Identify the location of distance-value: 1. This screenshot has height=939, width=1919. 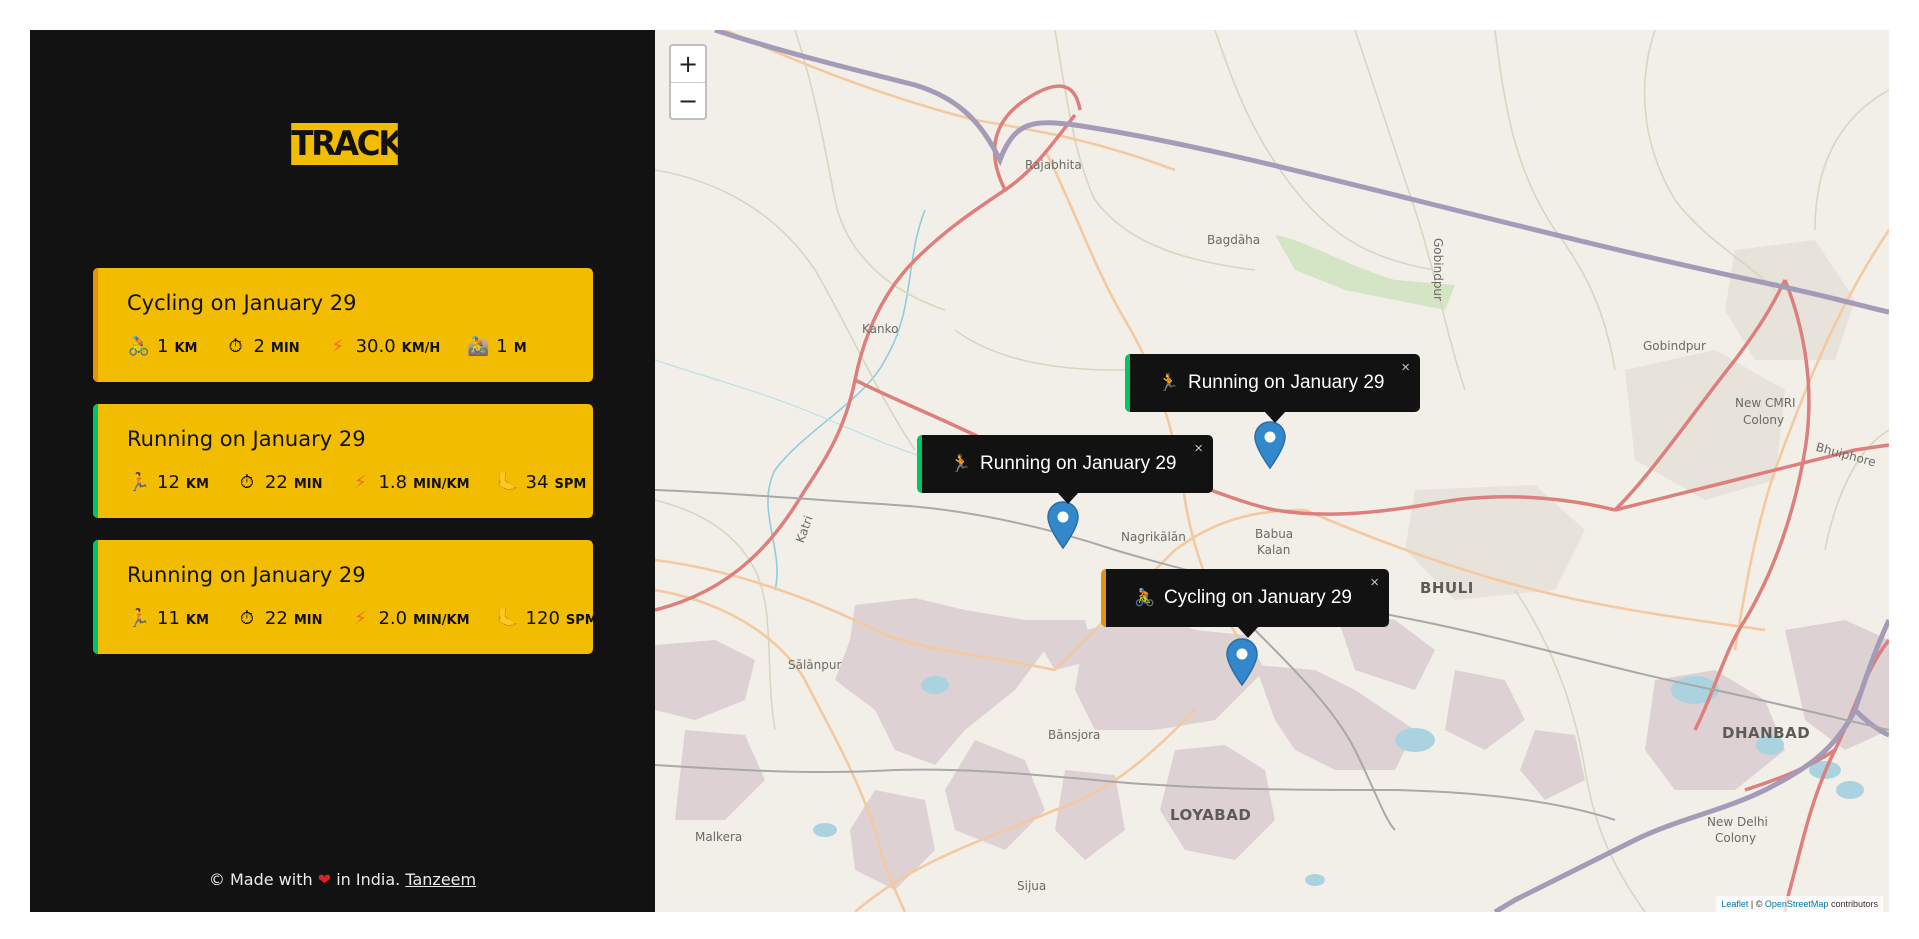
(163, 346).